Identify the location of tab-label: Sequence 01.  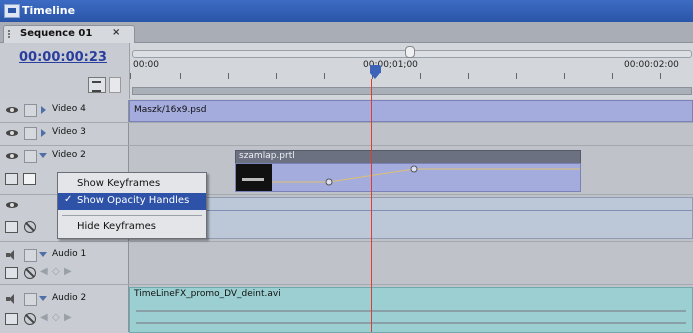
(56, 33).